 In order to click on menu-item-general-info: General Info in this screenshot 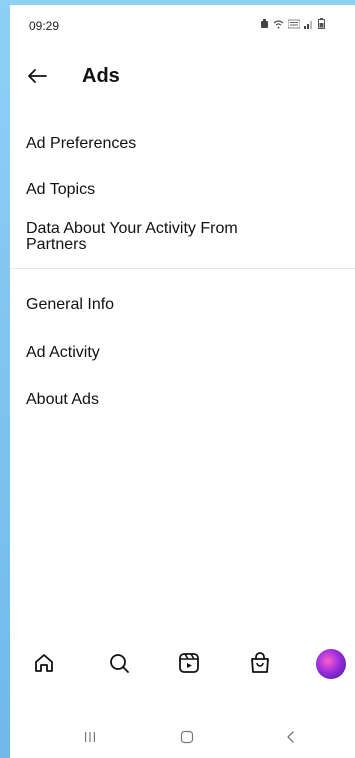, I will do `click(176, 305)`.